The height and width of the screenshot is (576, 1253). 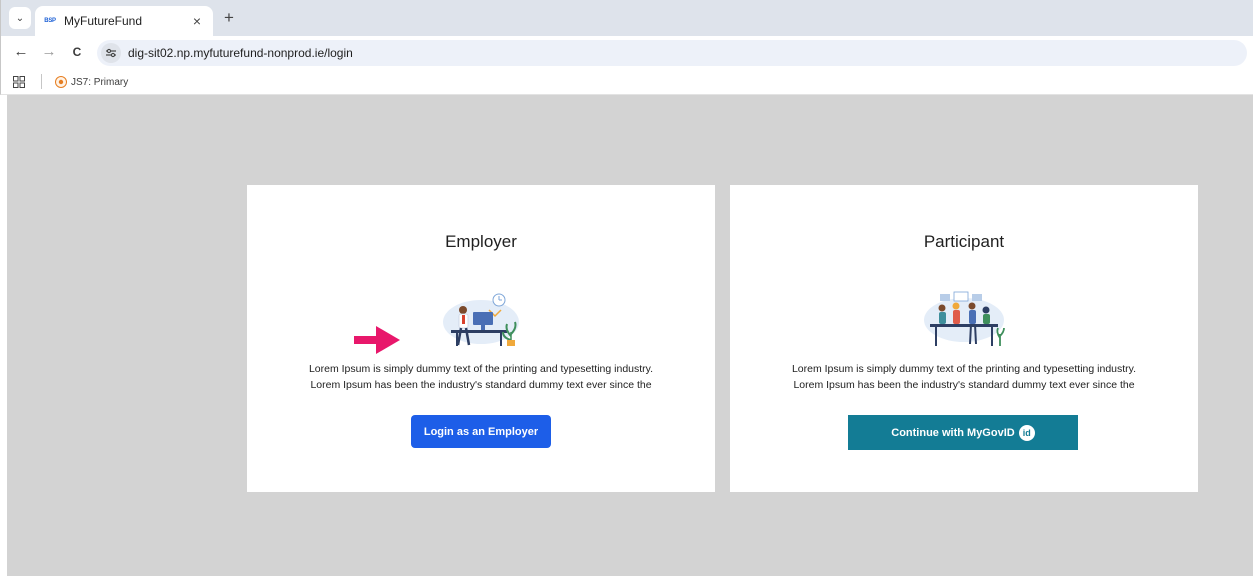 I want to click on mygovid-badge-icon: id, so click(x=1026, y=432).